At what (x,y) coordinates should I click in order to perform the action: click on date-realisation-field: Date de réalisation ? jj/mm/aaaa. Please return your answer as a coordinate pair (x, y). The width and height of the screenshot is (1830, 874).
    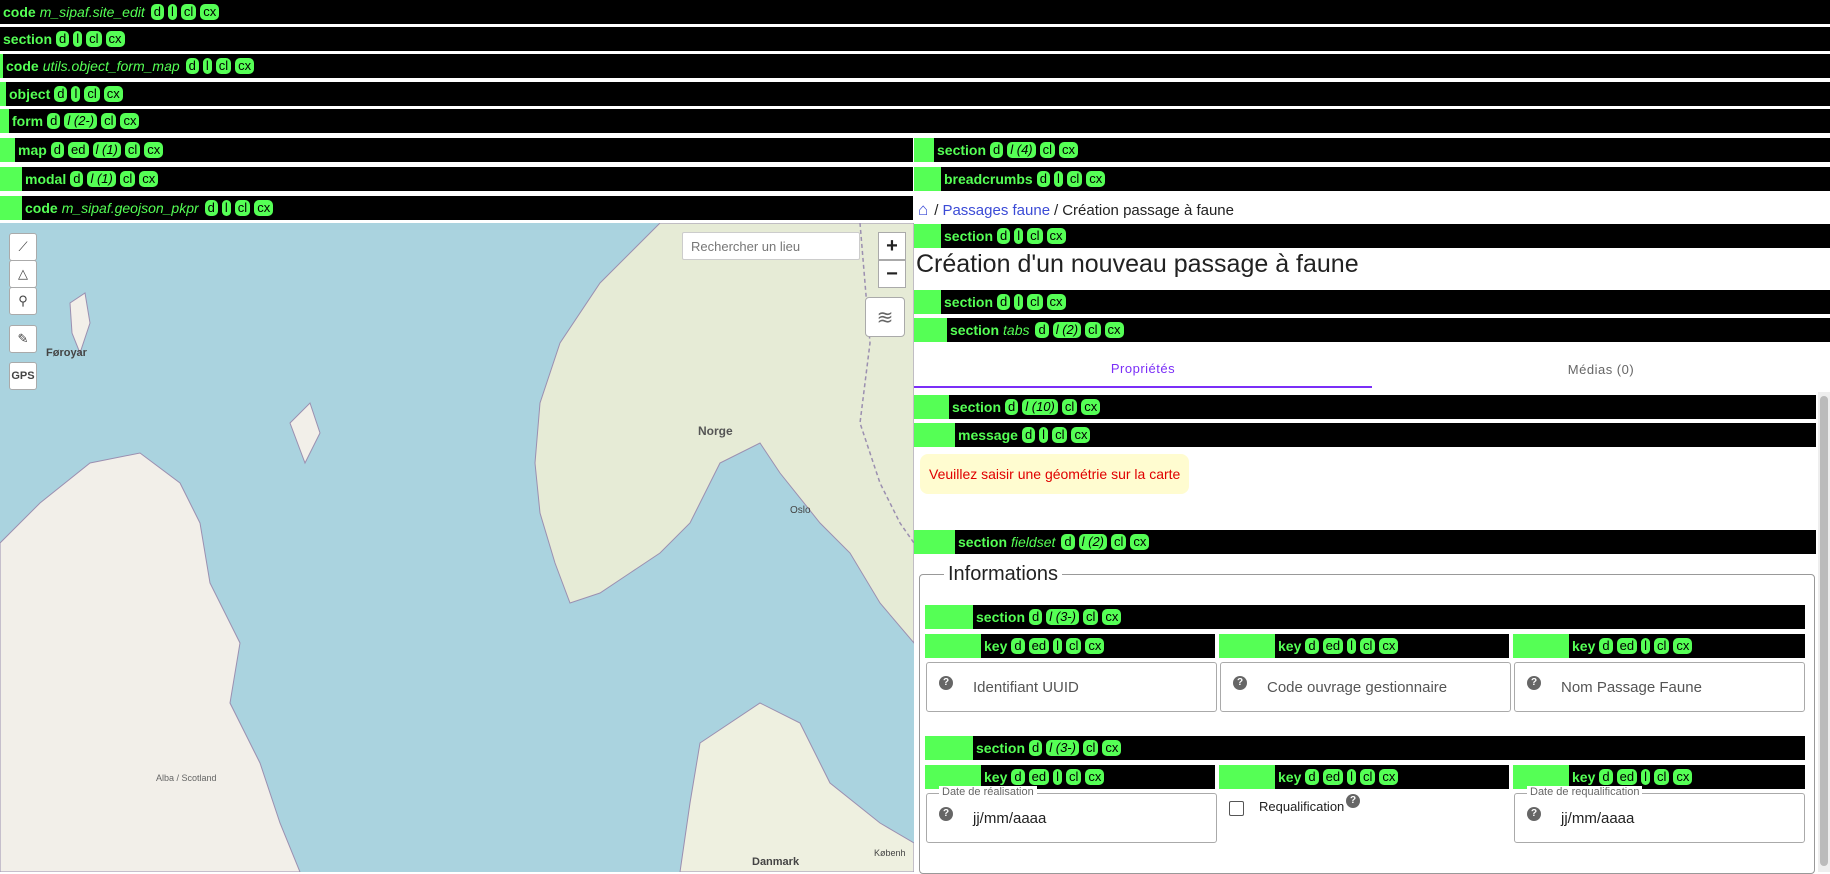
    Looking at the image, I should click on (1071, 814).